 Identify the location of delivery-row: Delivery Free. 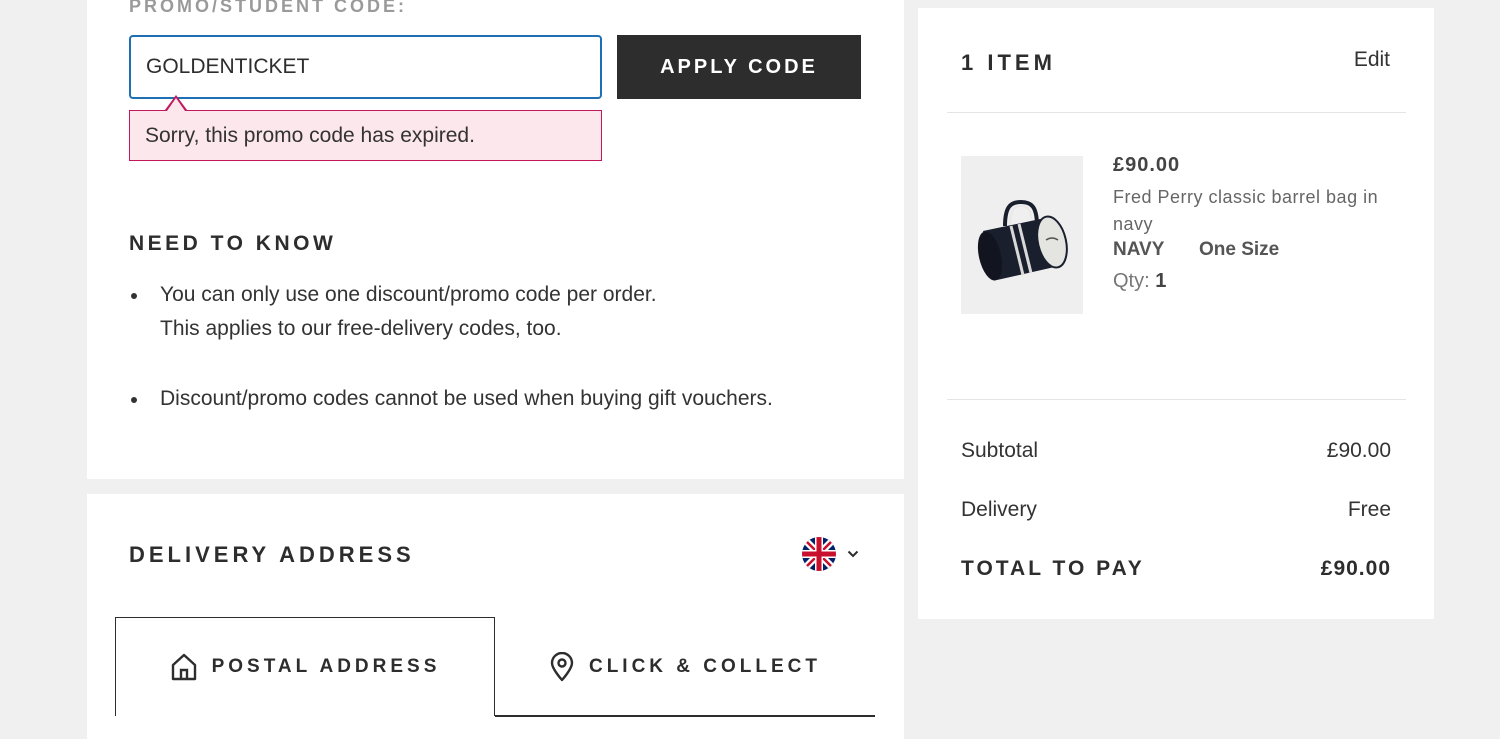
(1176, 510).